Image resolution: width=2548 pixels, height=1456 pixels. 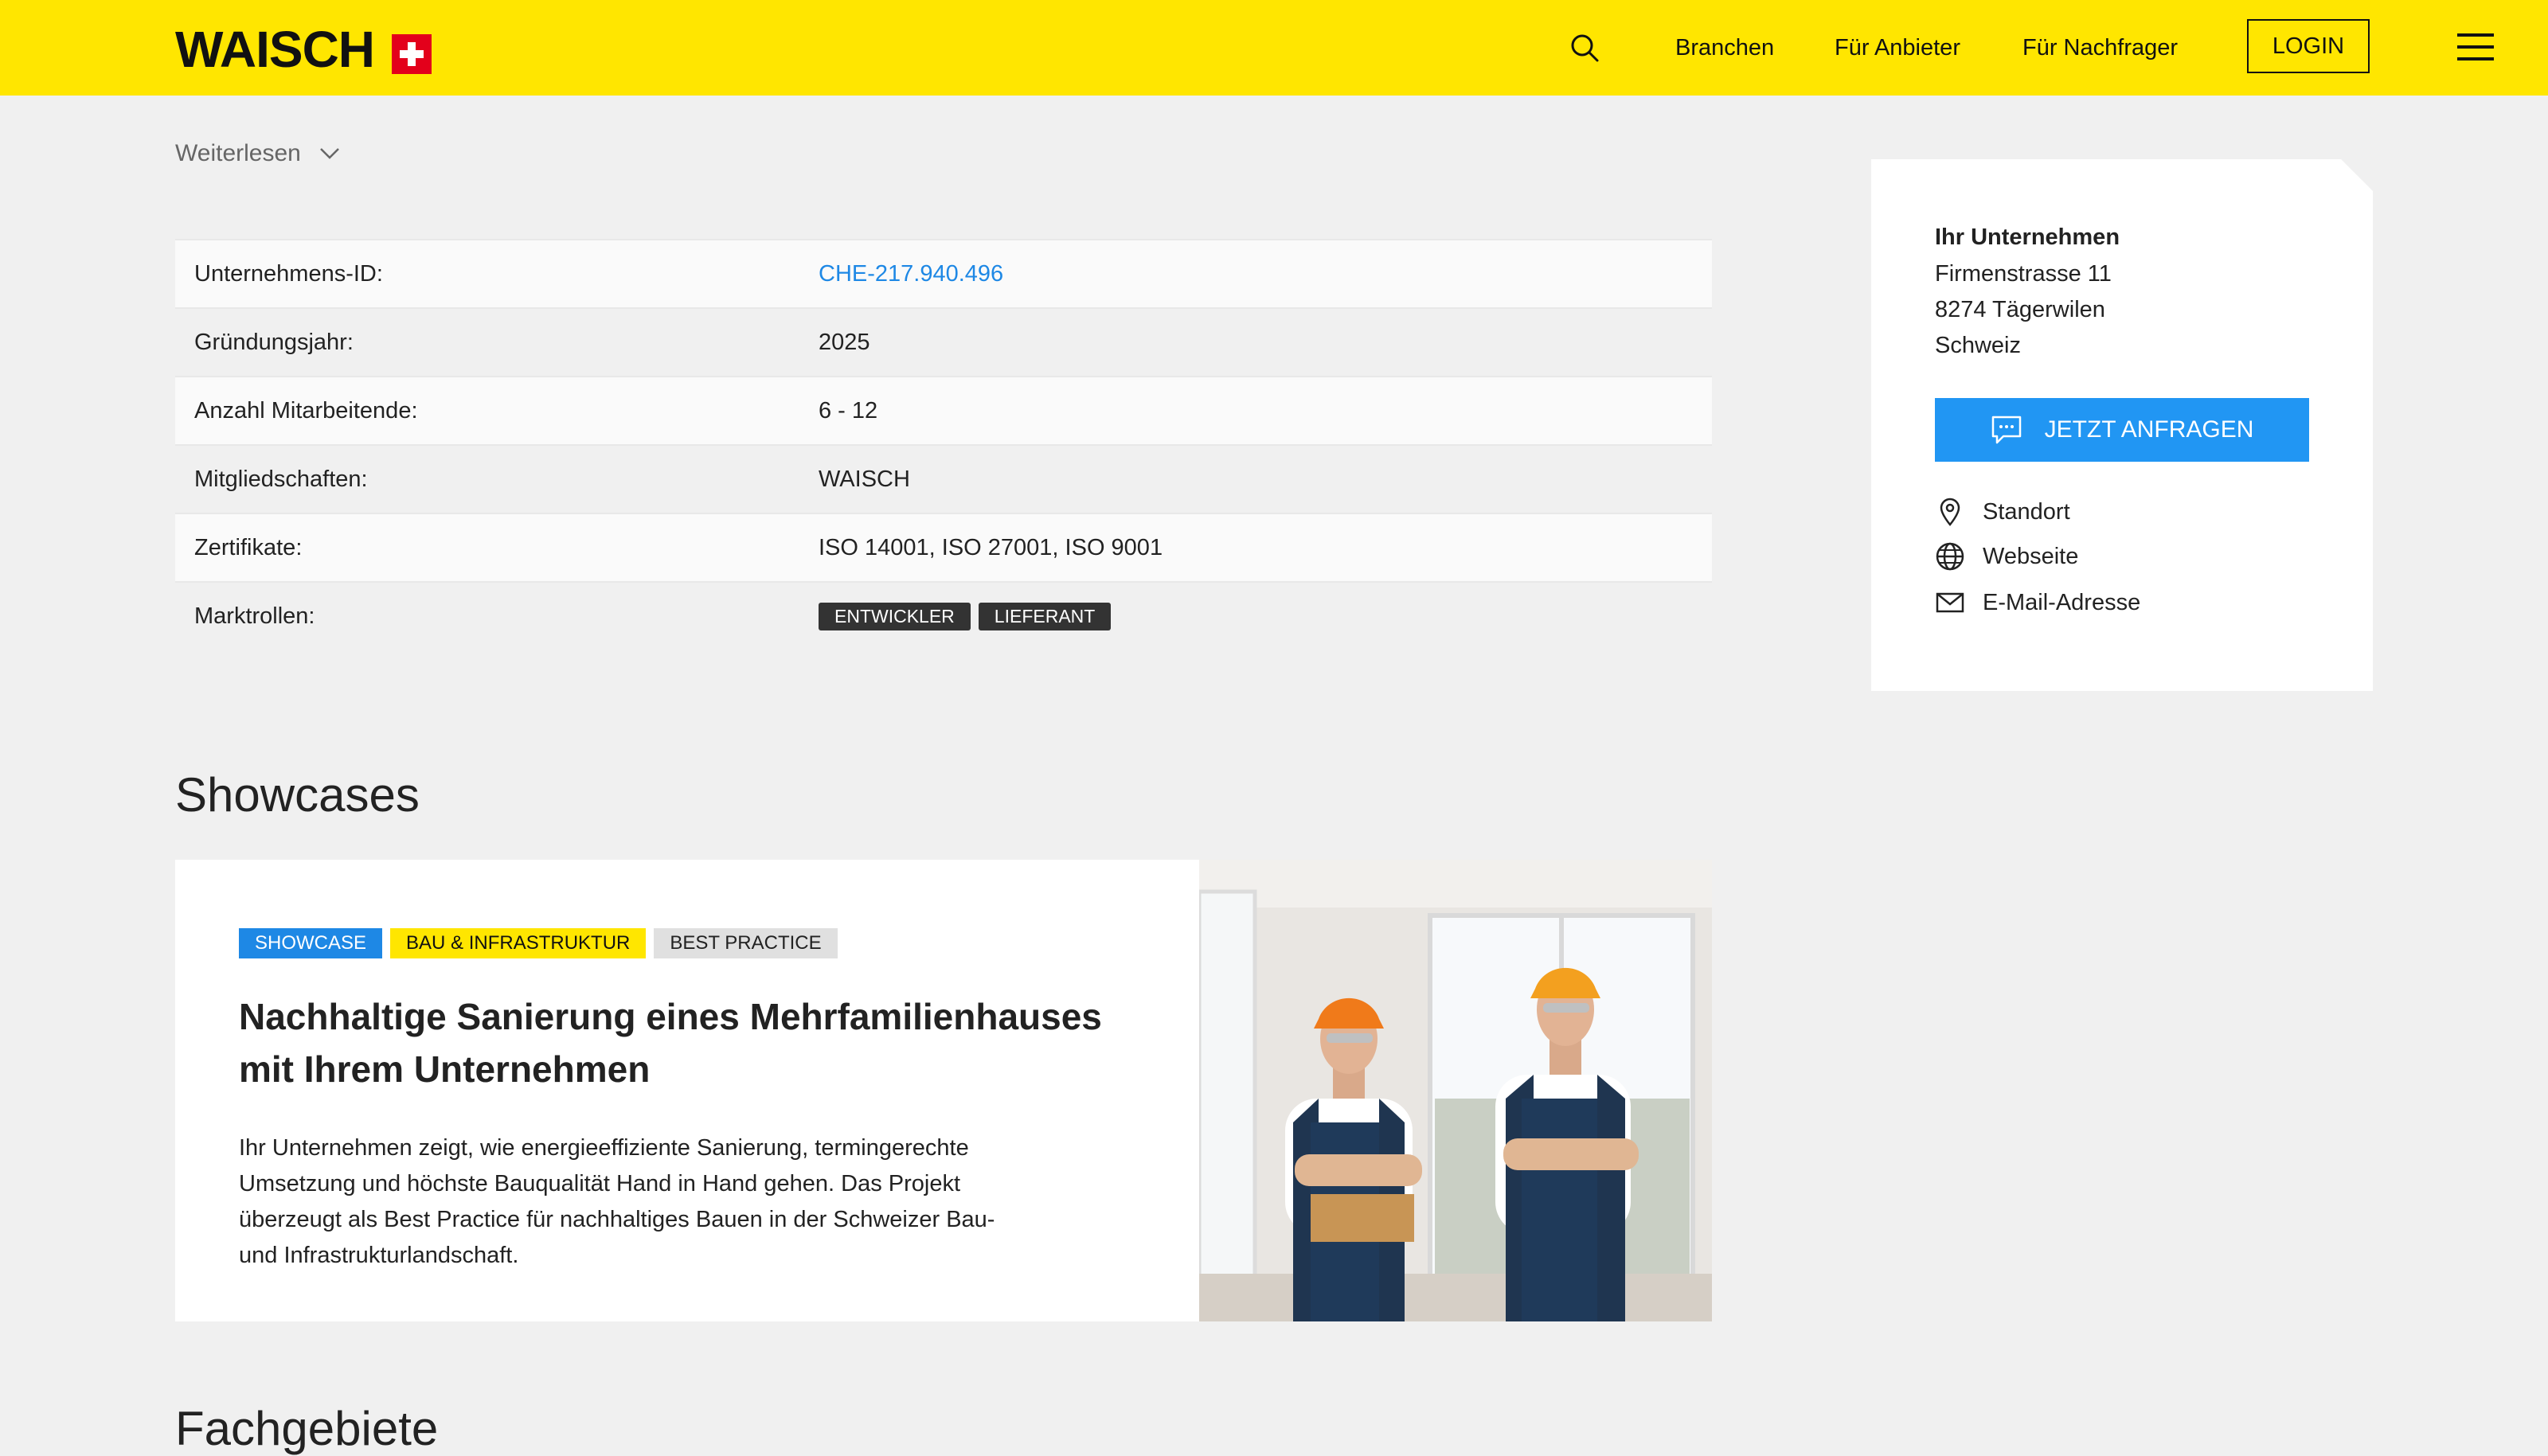 I want to click on info-value: ISO 14001, ISO 27001, ISO 9001, so click(x=991, y=547).